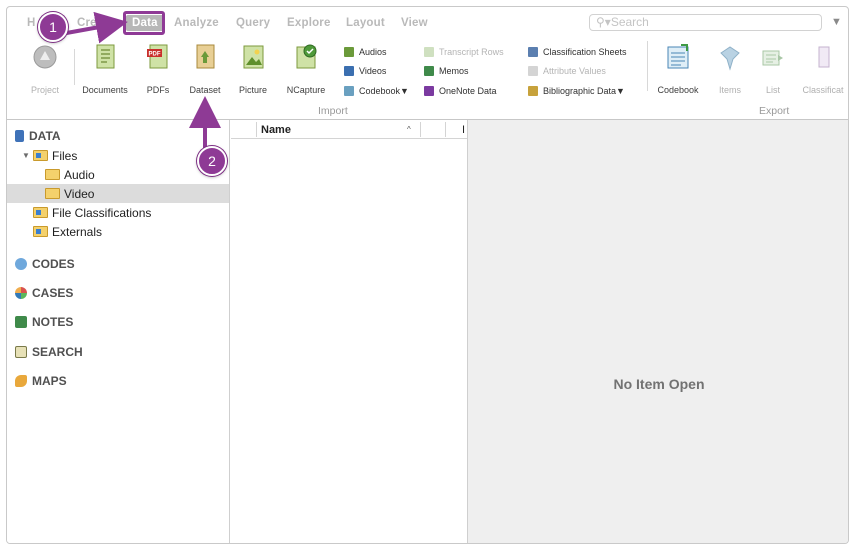 The image size is (855, 550). Describe the element at coordinates (349, 52) in the screenshot. I see `audio-icon` at that location.